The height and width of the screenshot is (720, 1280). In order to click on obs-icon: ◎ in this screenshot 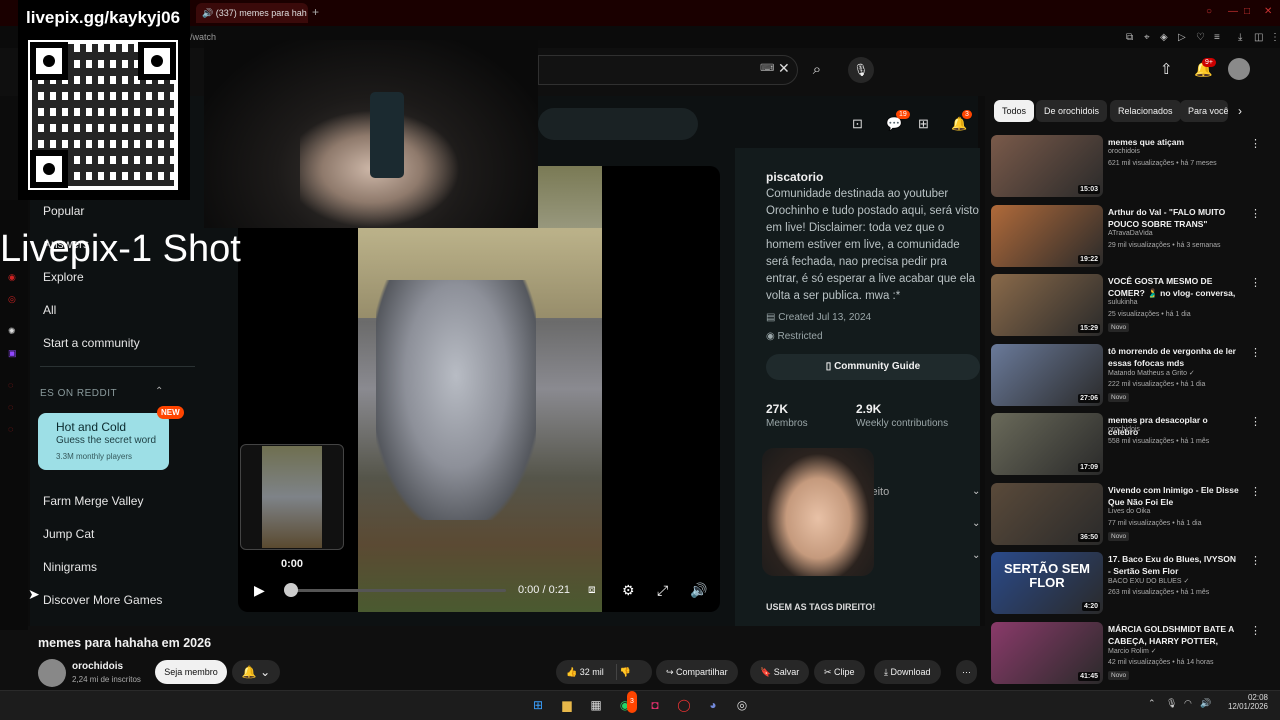, I will do `click(742, 705)`.